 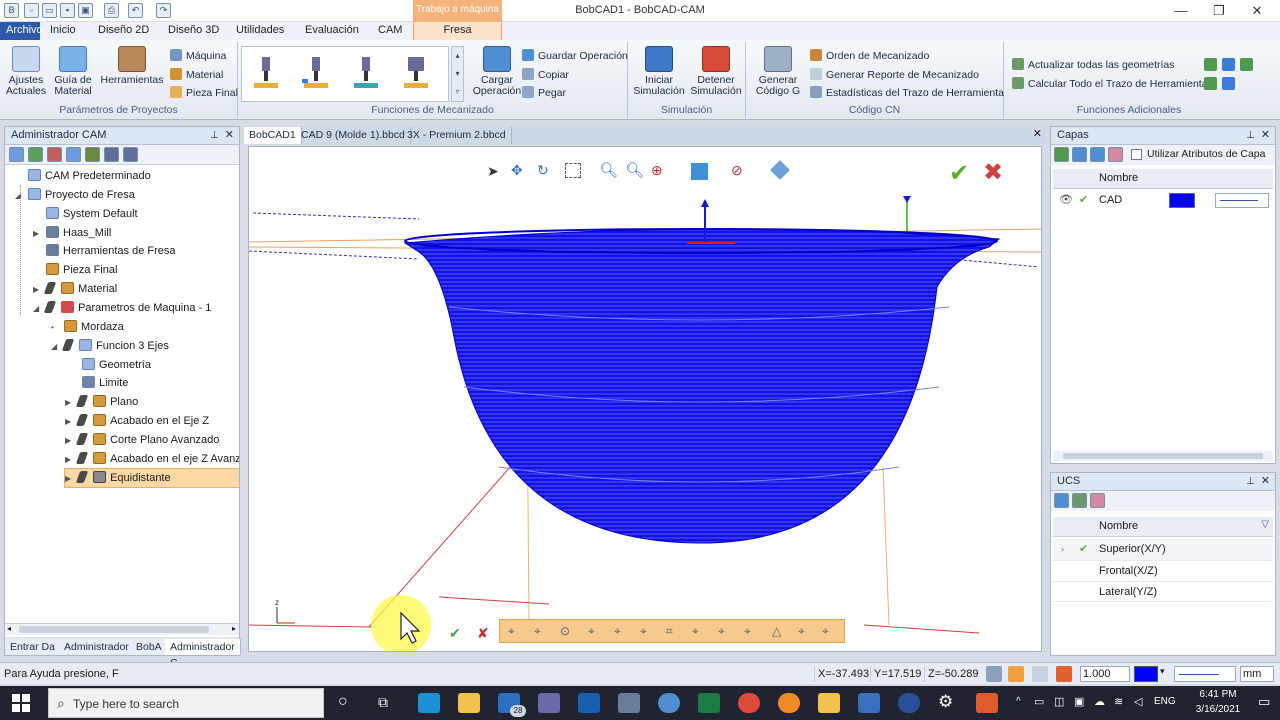 What do you see at coordinates (721, 631) in the screenshot?
I see `snap-9-icon: ⌖` at bounding box center [721, 631].